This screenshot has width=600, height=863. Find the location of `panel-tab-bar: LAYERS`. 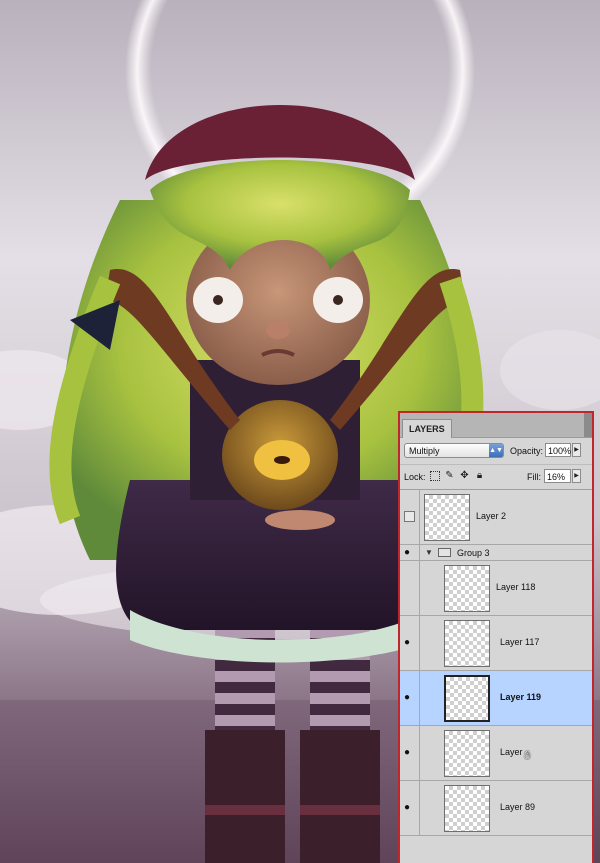

panel-tab-bar: LAYERS is located at coordinates (496, 425).